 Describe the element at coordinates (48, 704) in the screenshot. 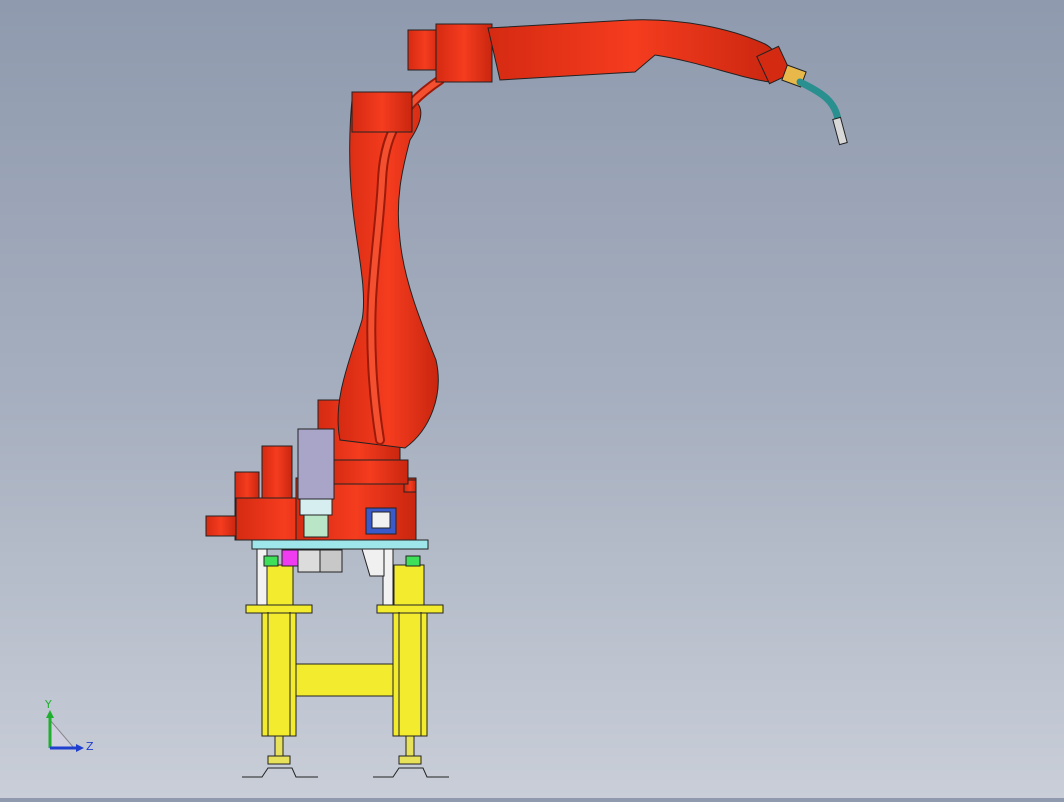

I see `y-axis-label: Y` at that location.